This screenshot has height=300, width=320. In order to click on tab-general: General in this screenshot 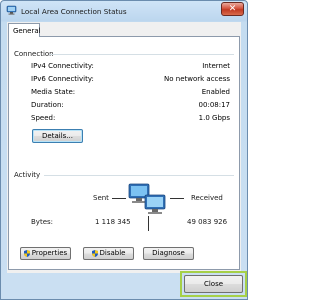, I will do `click(24, 30)`.